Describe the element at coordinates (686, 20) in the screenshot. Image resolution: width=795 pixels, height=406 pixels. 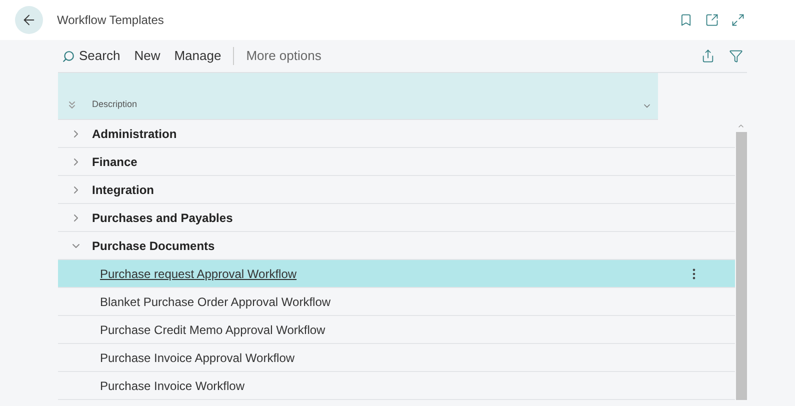
I see `bookmark-icon` at that location.